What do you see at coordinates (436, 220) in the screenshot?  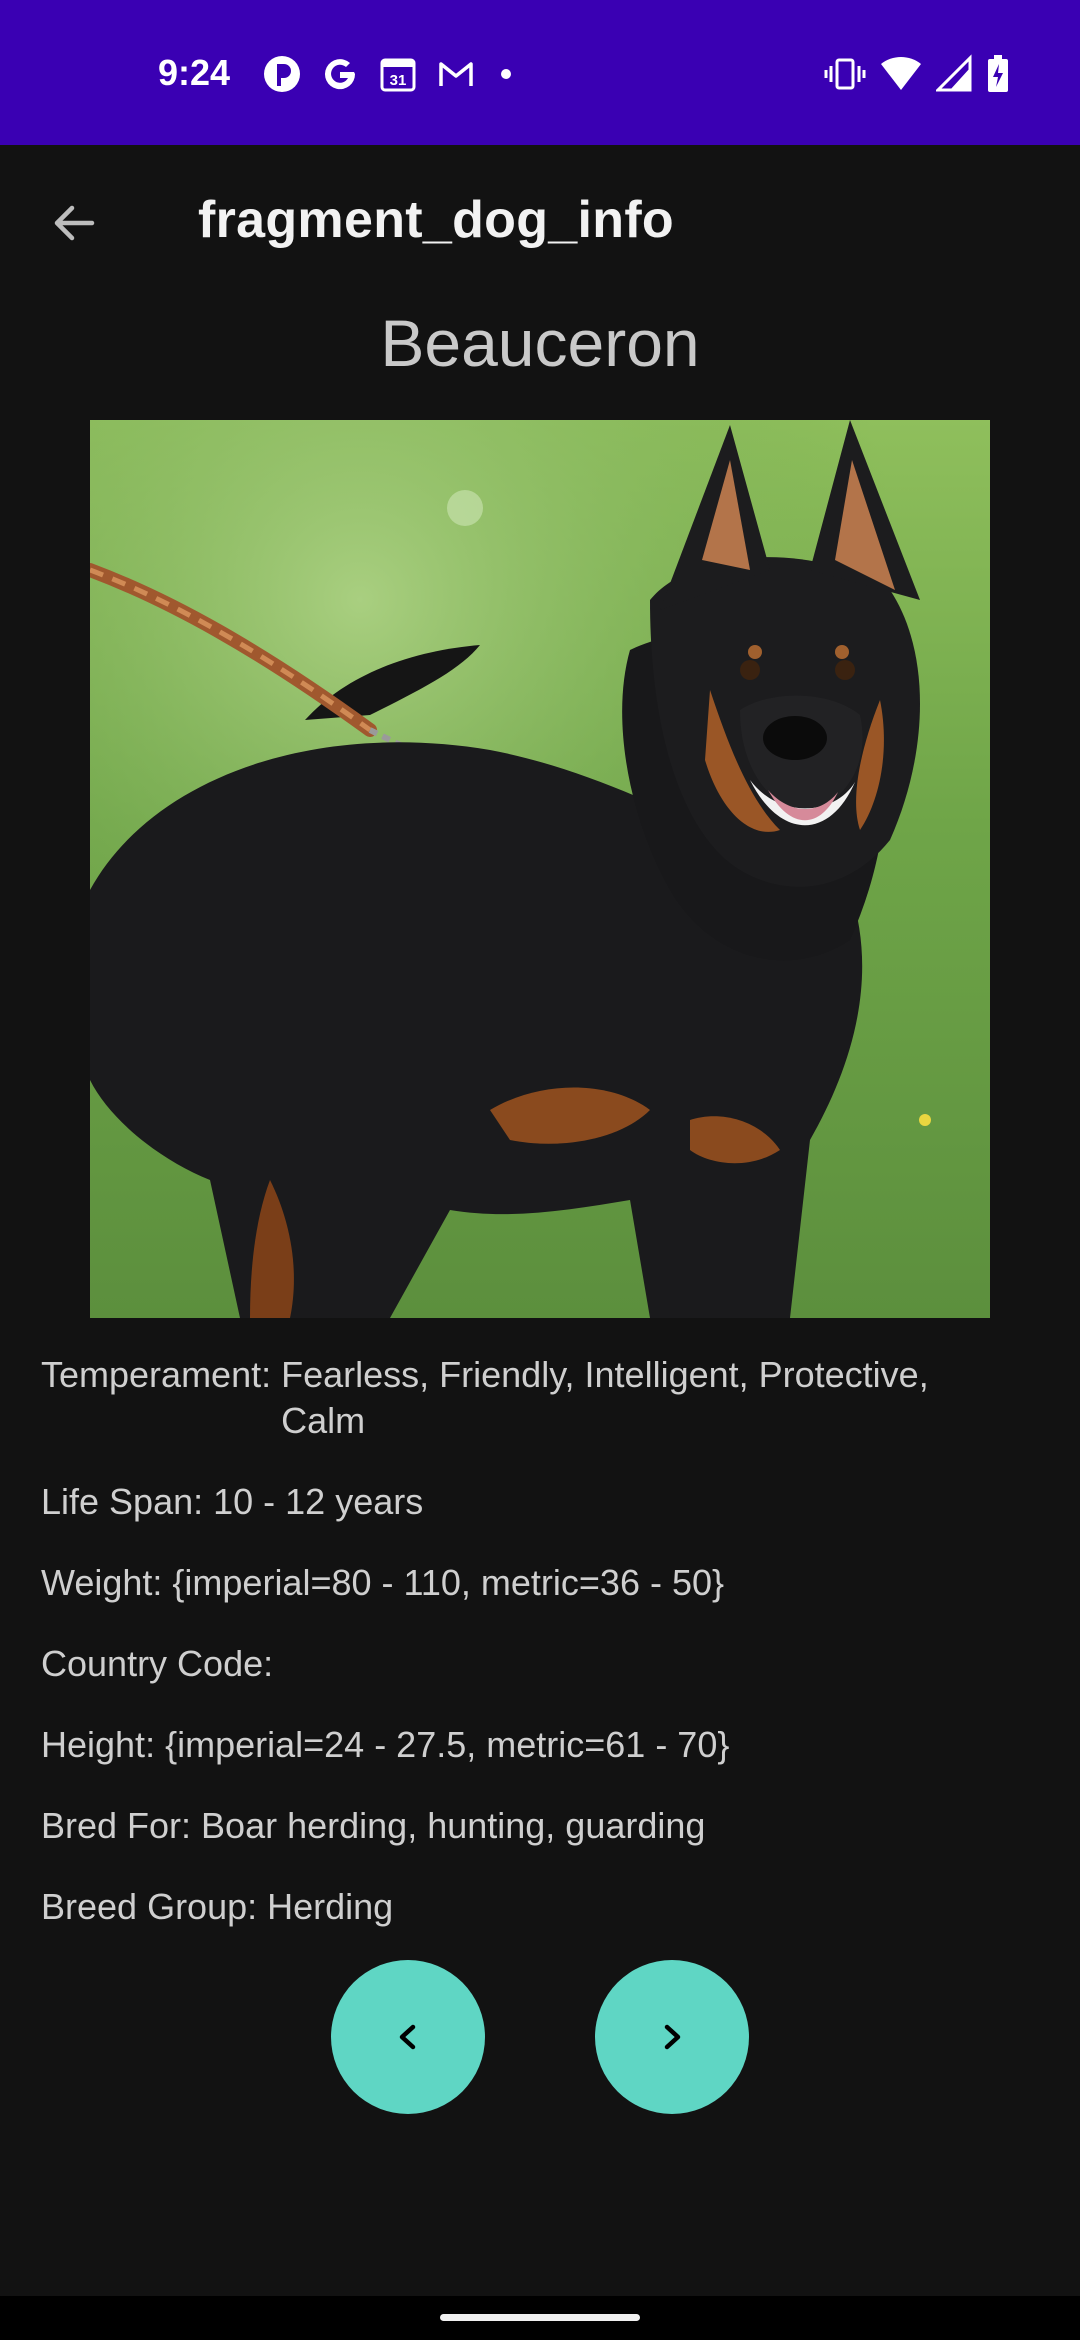 I see `app-bar-title: fragment_dog_info` at bounding box center [436, 220].